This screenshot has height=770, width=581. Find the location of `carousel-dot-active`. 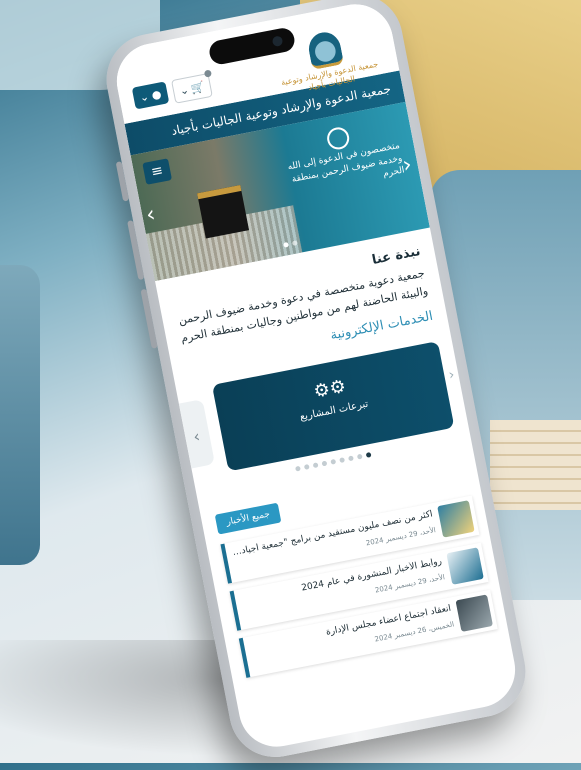

carousel-dot-active is located at coordinates (368, 455).